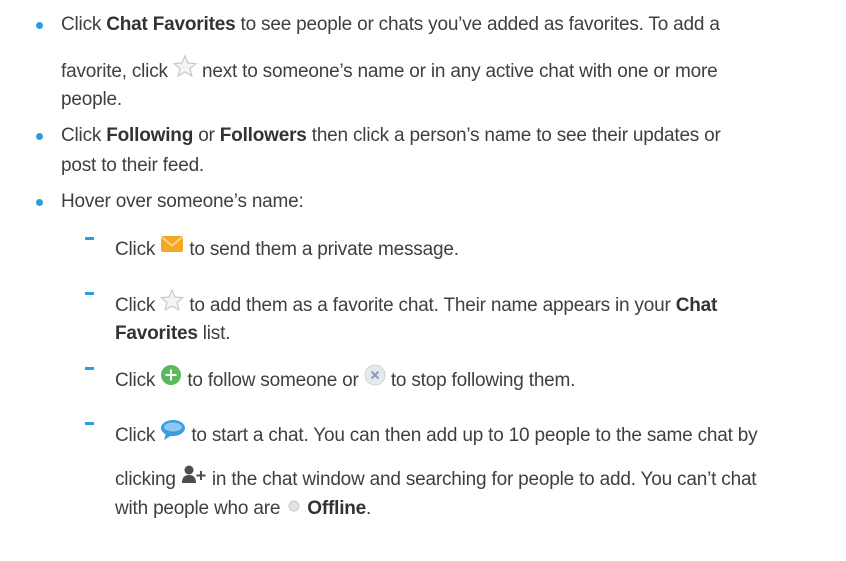  I want to click on followers-label: Followers, so click(263, 135).